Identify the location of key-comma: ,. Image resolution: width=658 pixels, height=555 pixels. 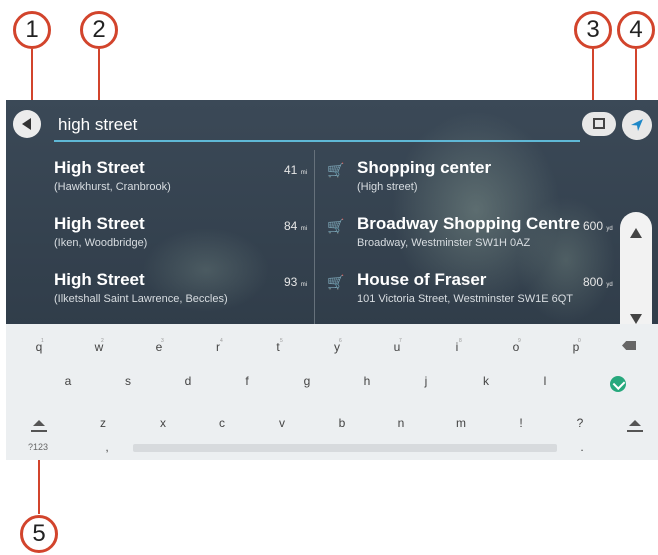
(107, 446).